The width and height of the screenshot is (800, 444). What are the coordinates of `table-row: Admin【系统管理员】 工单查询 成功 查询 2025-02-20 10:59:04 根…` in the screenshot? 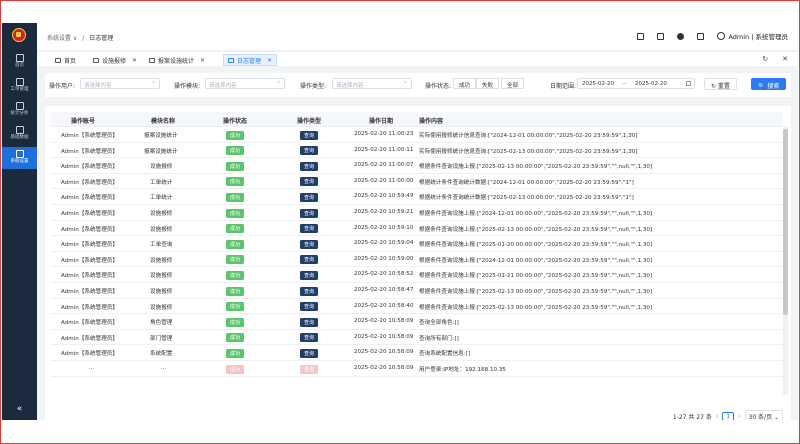 It's located at (417, 244).